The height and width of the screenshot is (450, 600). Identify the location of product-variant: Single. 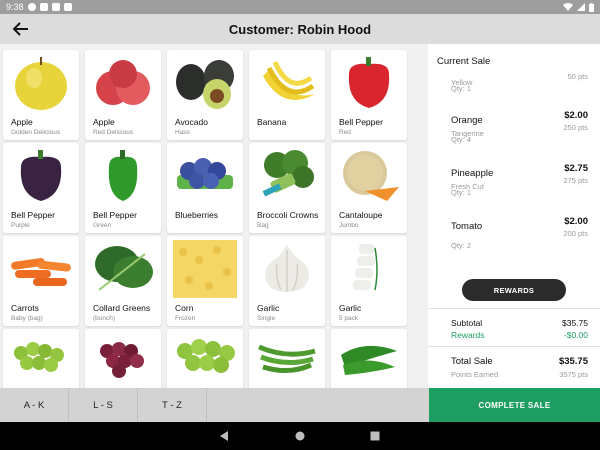
(266, 318).